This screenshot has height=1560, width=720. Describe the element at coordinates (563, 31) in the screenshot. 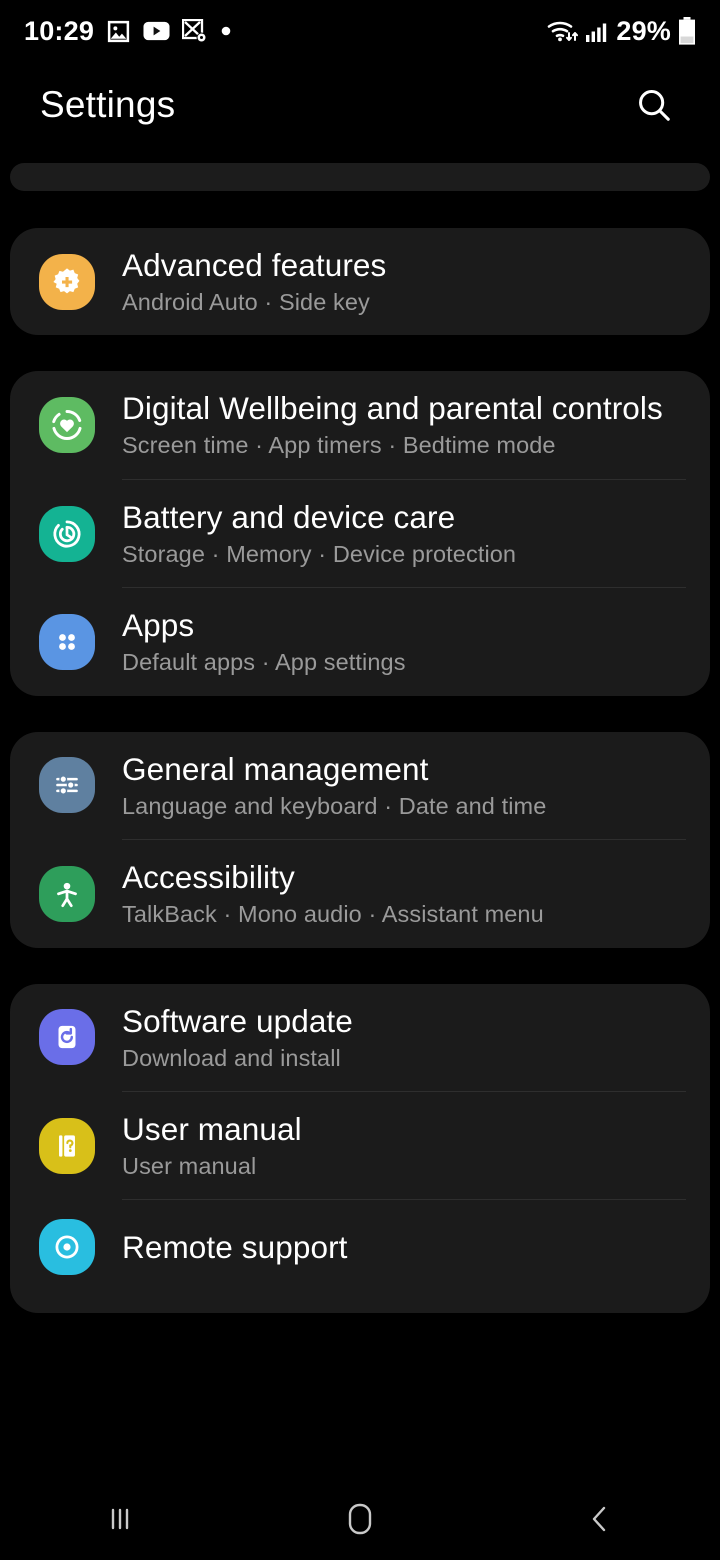

I see `wifi-icon` at that location.